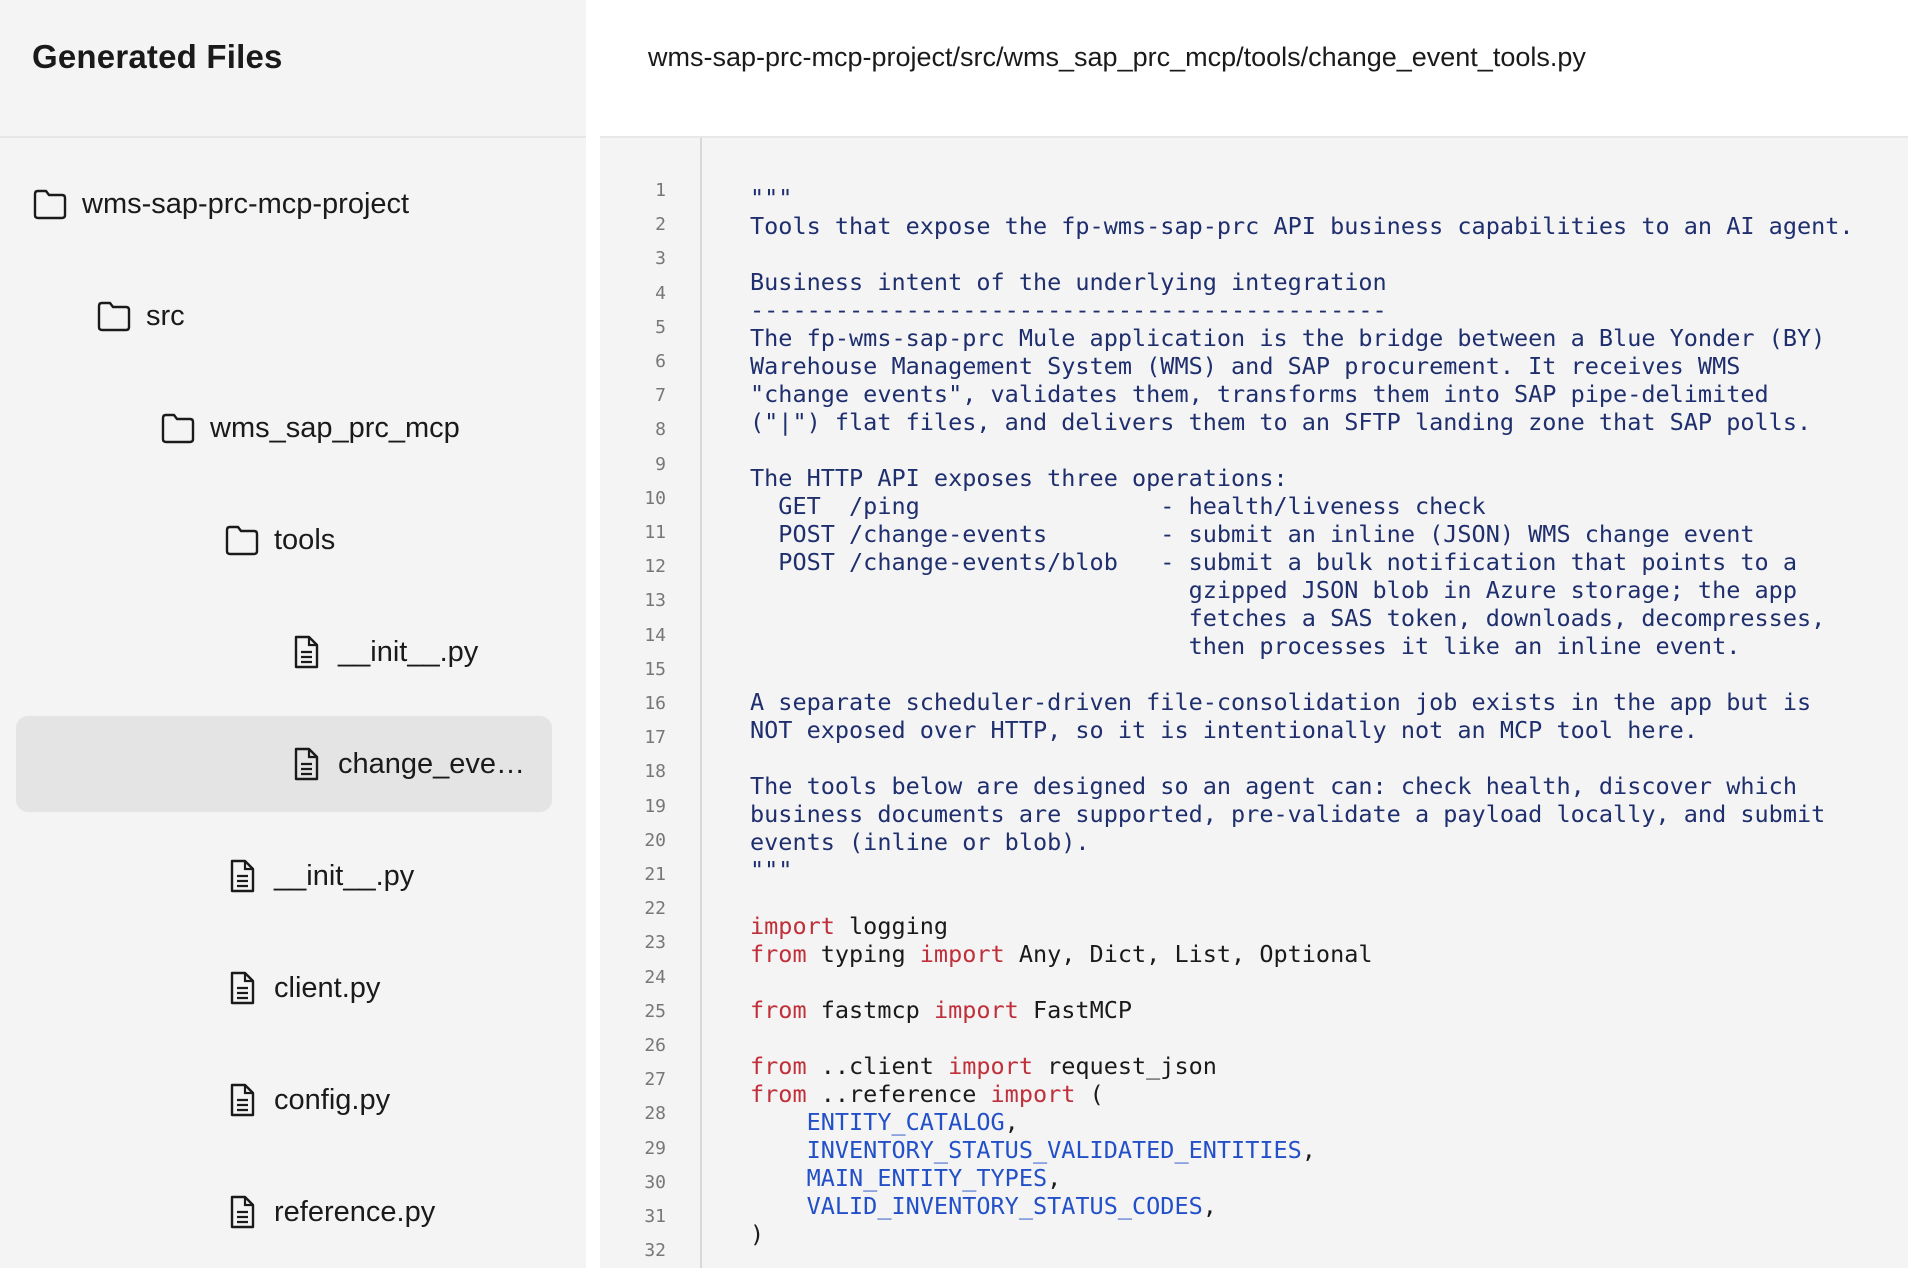  I want to click on line-number: 2, so click(660, 225).